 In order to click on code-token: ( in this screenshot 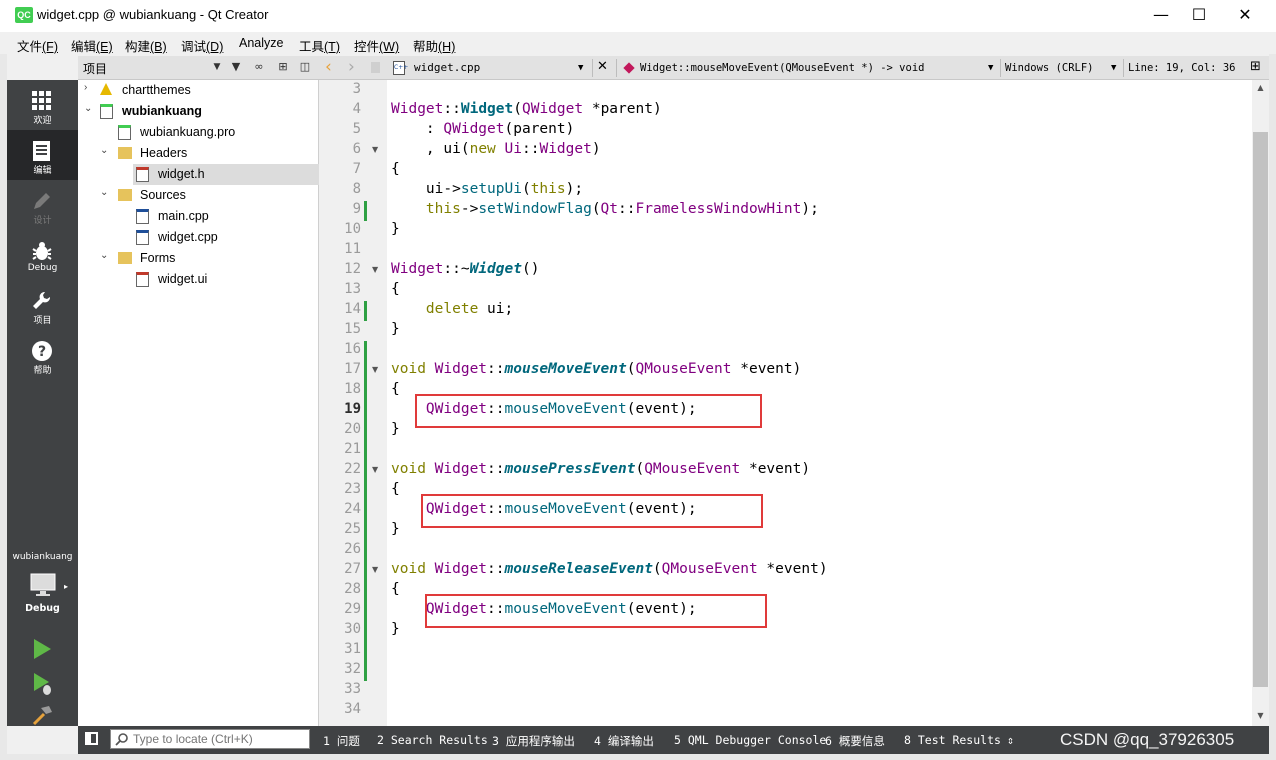, I will do `click(517, 109)`.